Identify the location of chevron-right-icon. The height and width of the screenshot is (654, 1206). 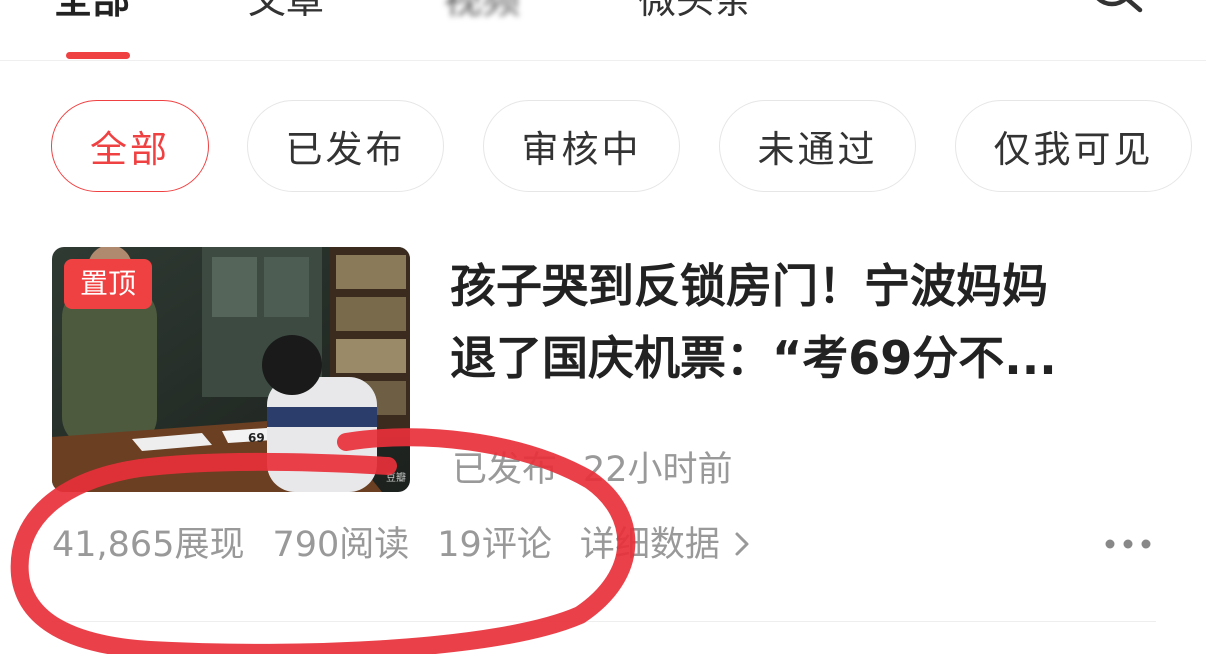
(742, 544).